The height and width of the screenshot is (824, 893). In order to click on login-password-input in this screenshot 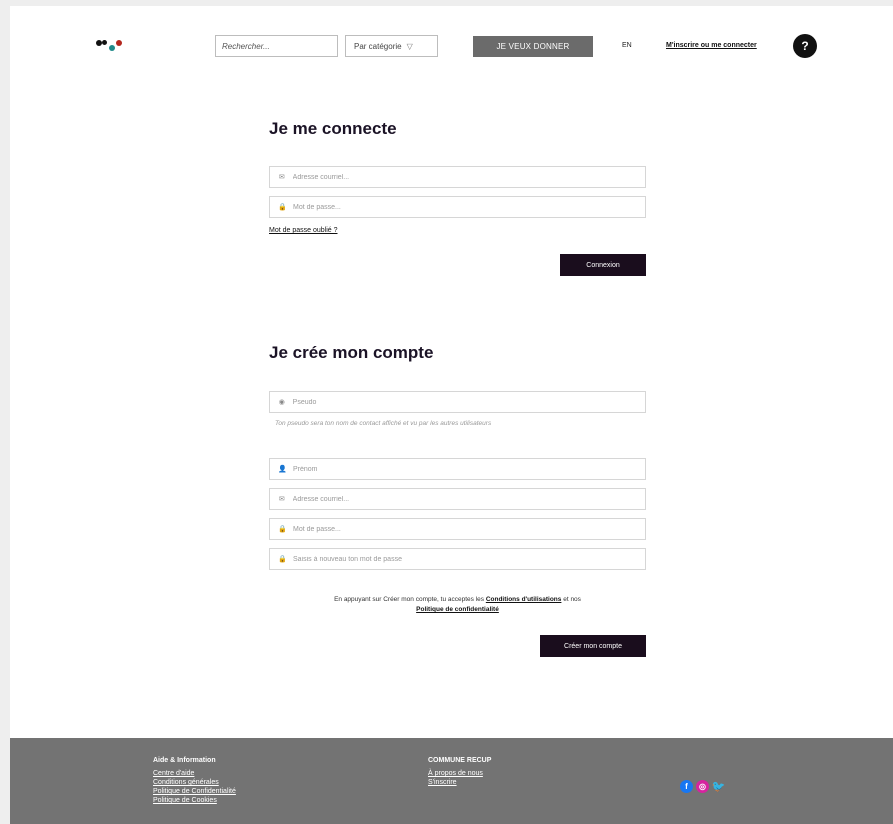, I will do `click(465, 207)`.